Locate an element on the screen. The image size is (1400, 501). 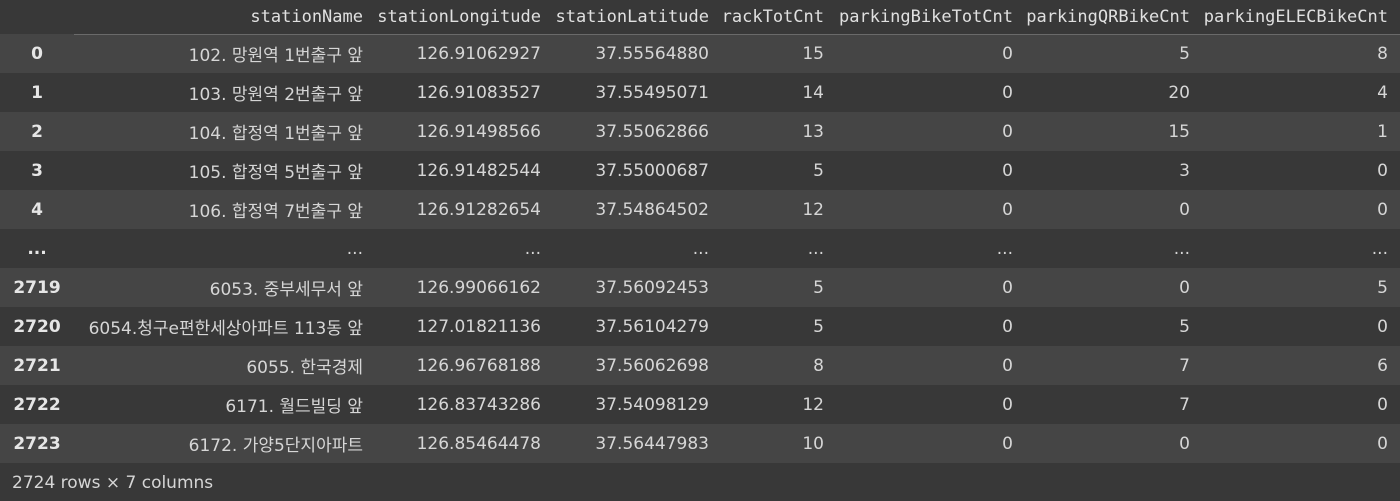
cell-stationLatitude: 37.56062698 is located at coordinates (652, 365).